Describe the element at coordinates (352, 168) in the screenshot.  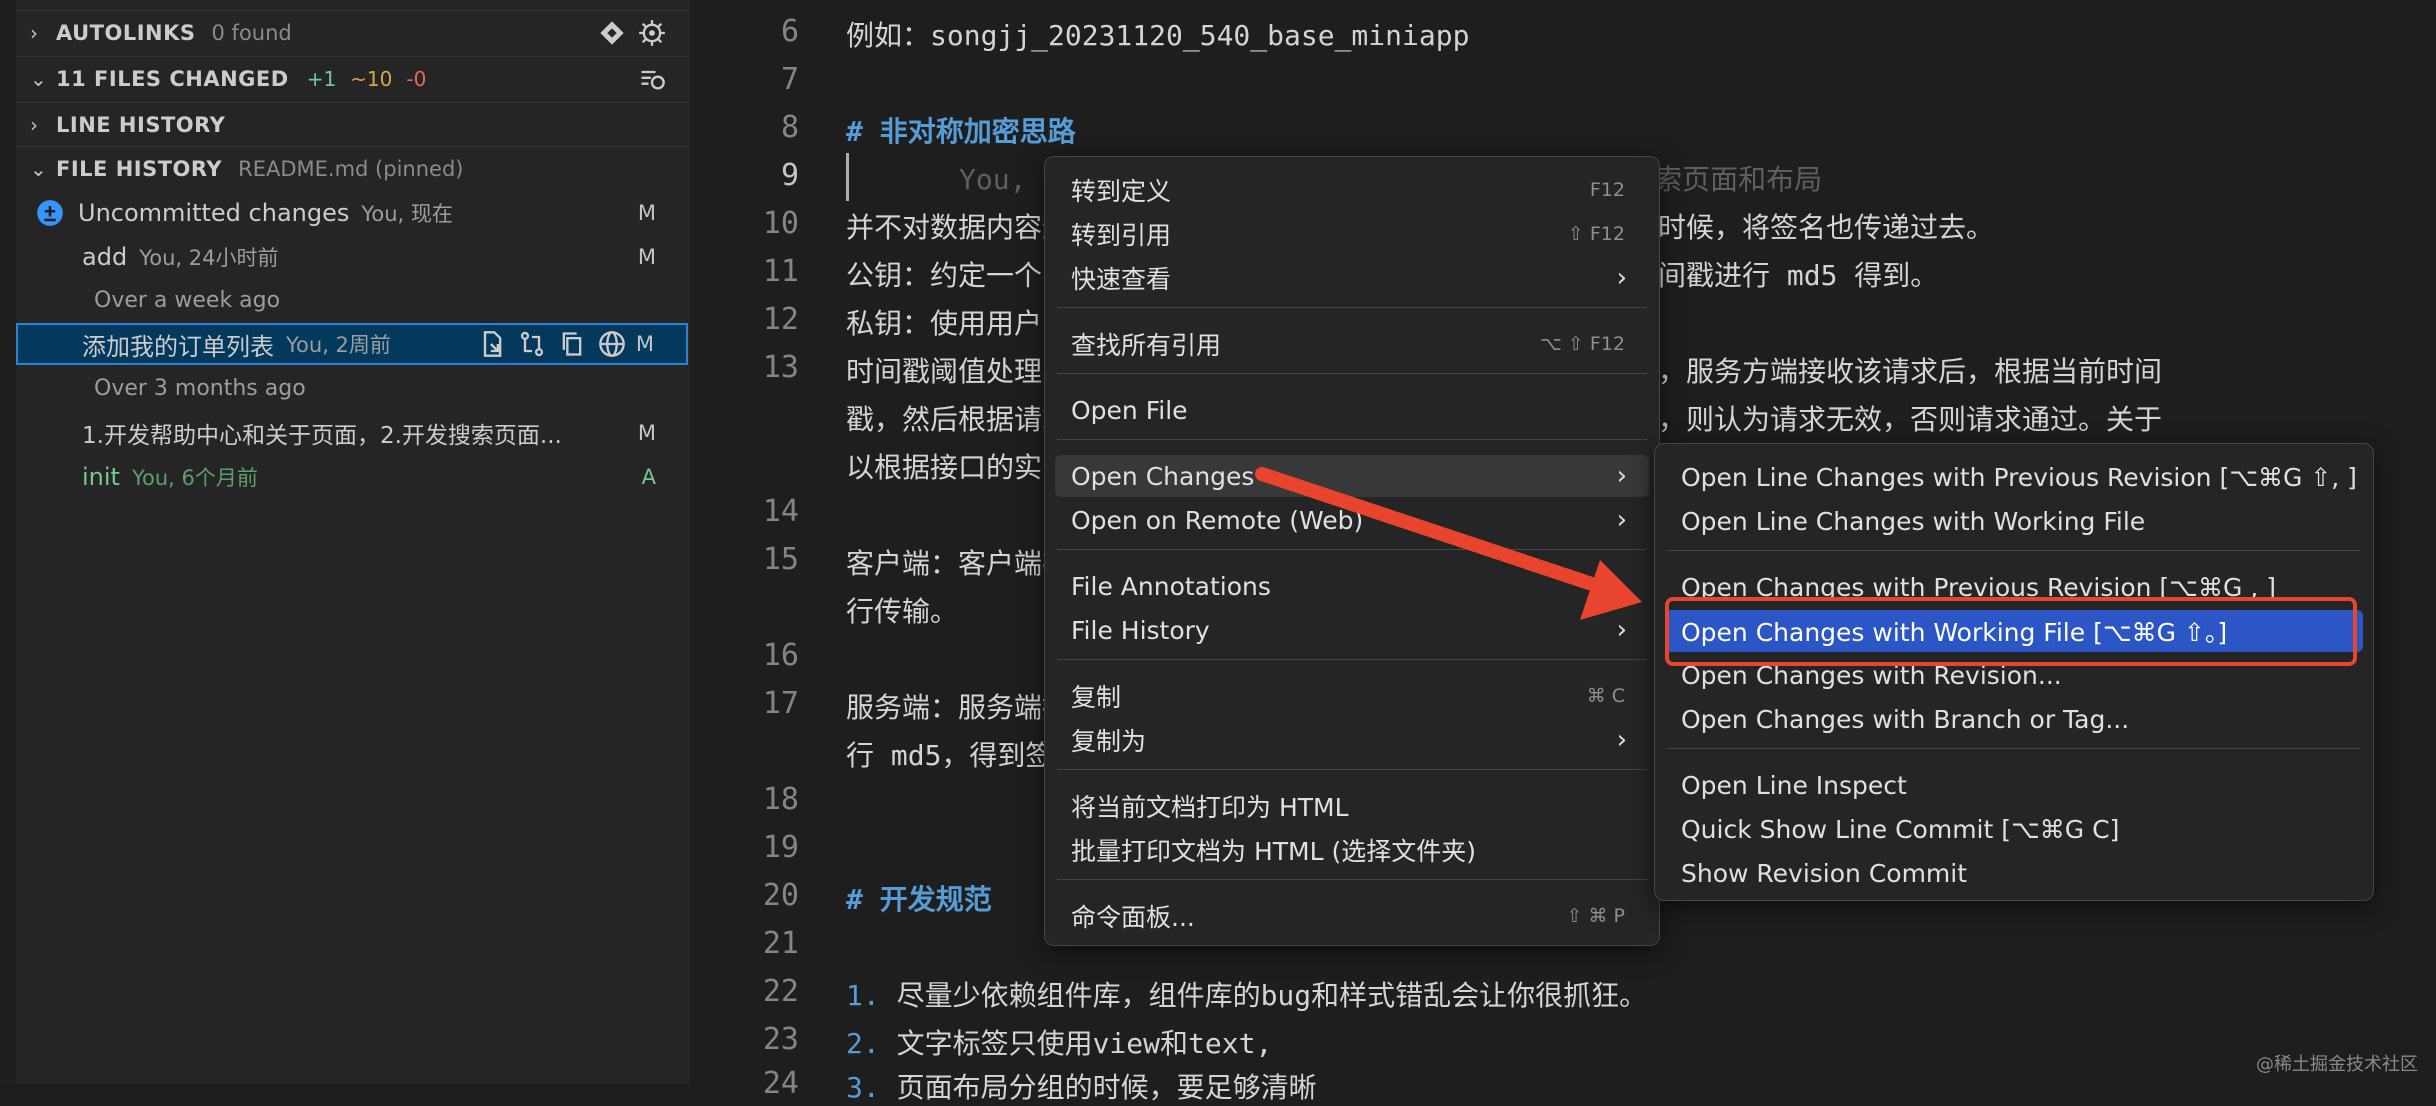
I see `file-history-section-header: ⌄ FILE HISTORY README.md (pinned)` at that location.